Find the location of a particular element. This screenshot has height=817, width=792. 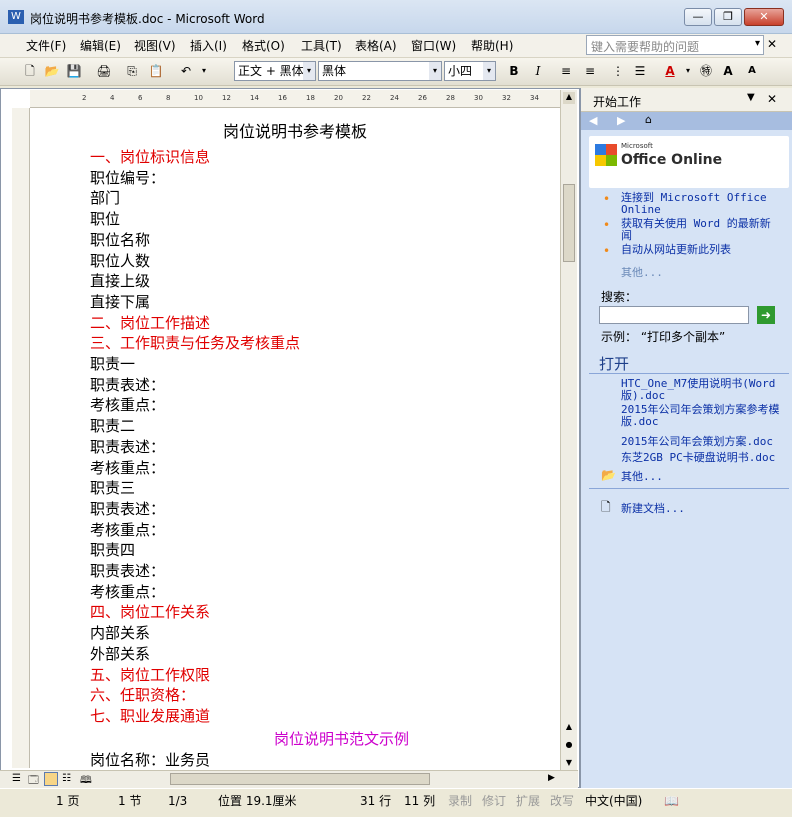

document-line: 外部关系 is located at coordinates (120, 653).